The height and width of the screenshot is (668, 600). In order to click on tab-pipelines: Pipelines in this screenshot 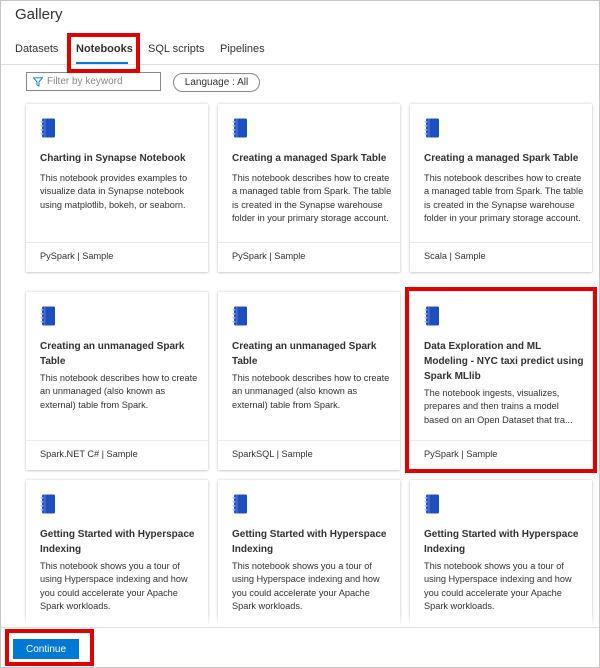, I will do `click(242, 49)`.